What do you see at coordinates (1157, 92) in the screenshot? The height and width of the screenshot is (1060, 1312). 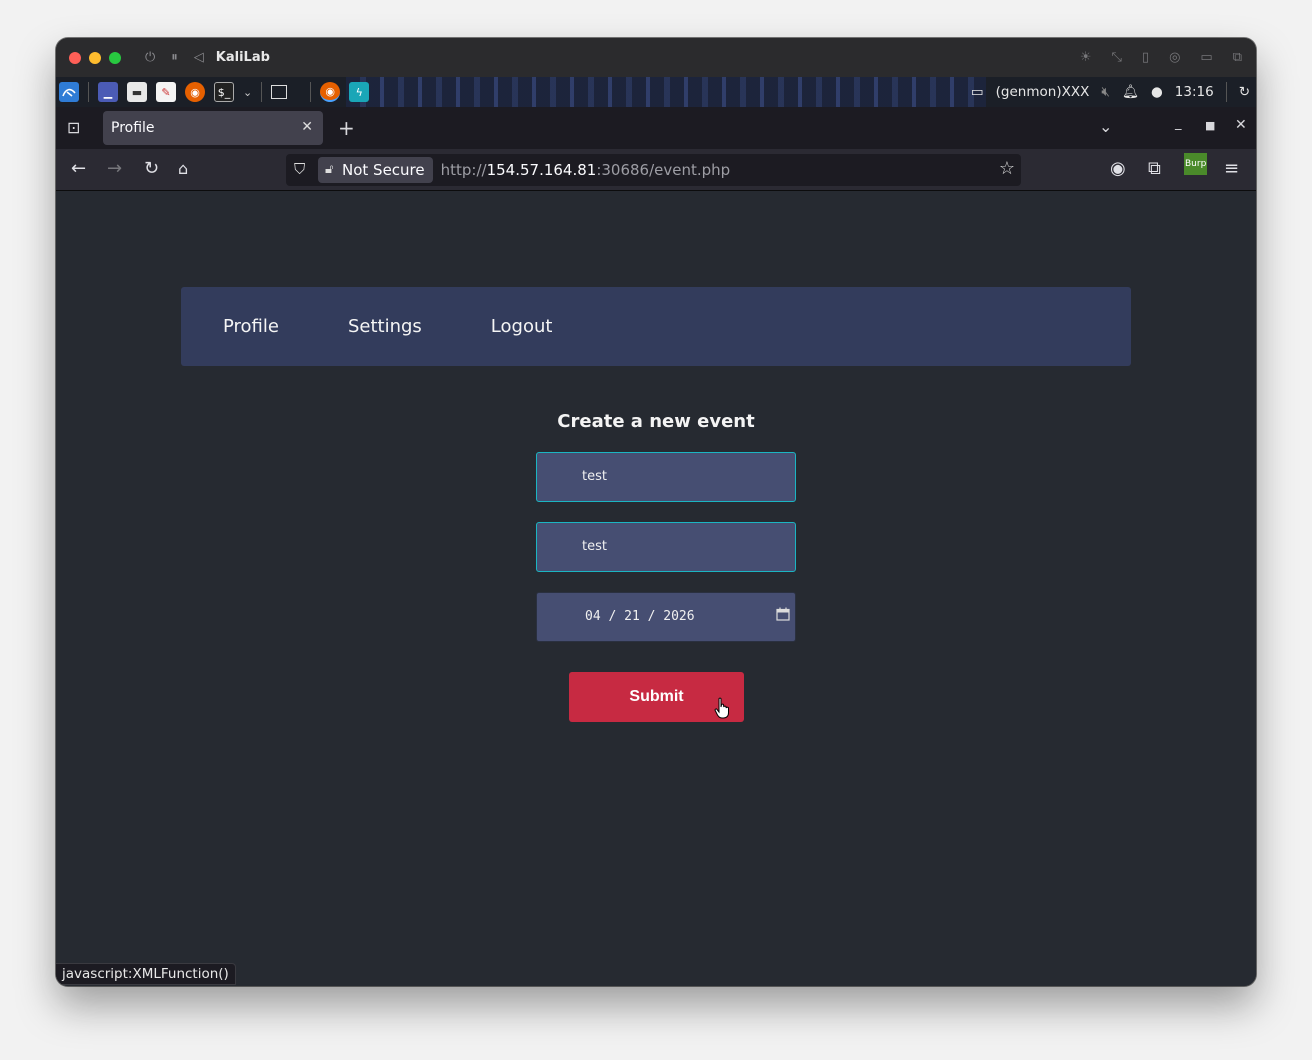 I see `power-status-icon: ●` at bounding box center [1157, 92].